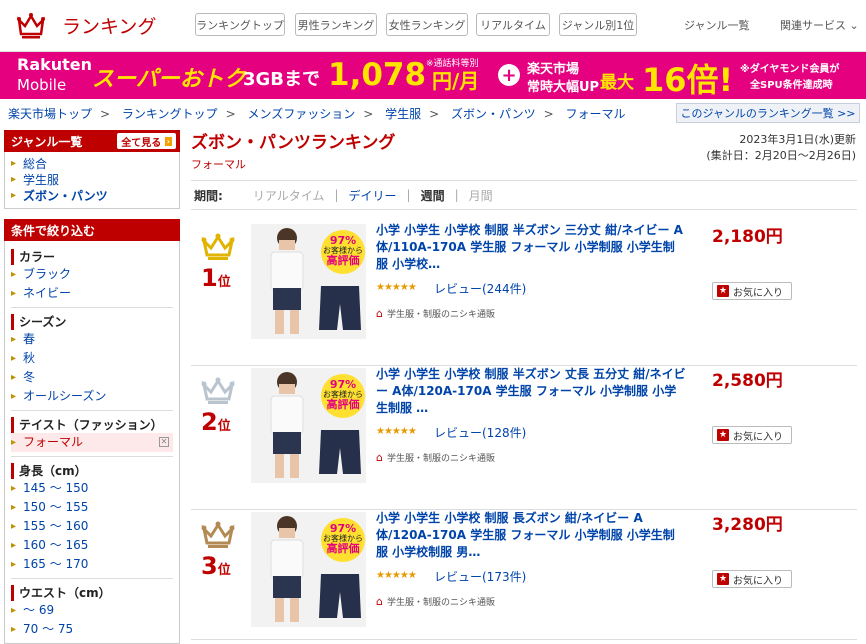 This screenshot has height=644, width=866. Describe the element at coordinates (55, 64) in the screenshot. I see `banner-rakuten: Rakuten` at that location.